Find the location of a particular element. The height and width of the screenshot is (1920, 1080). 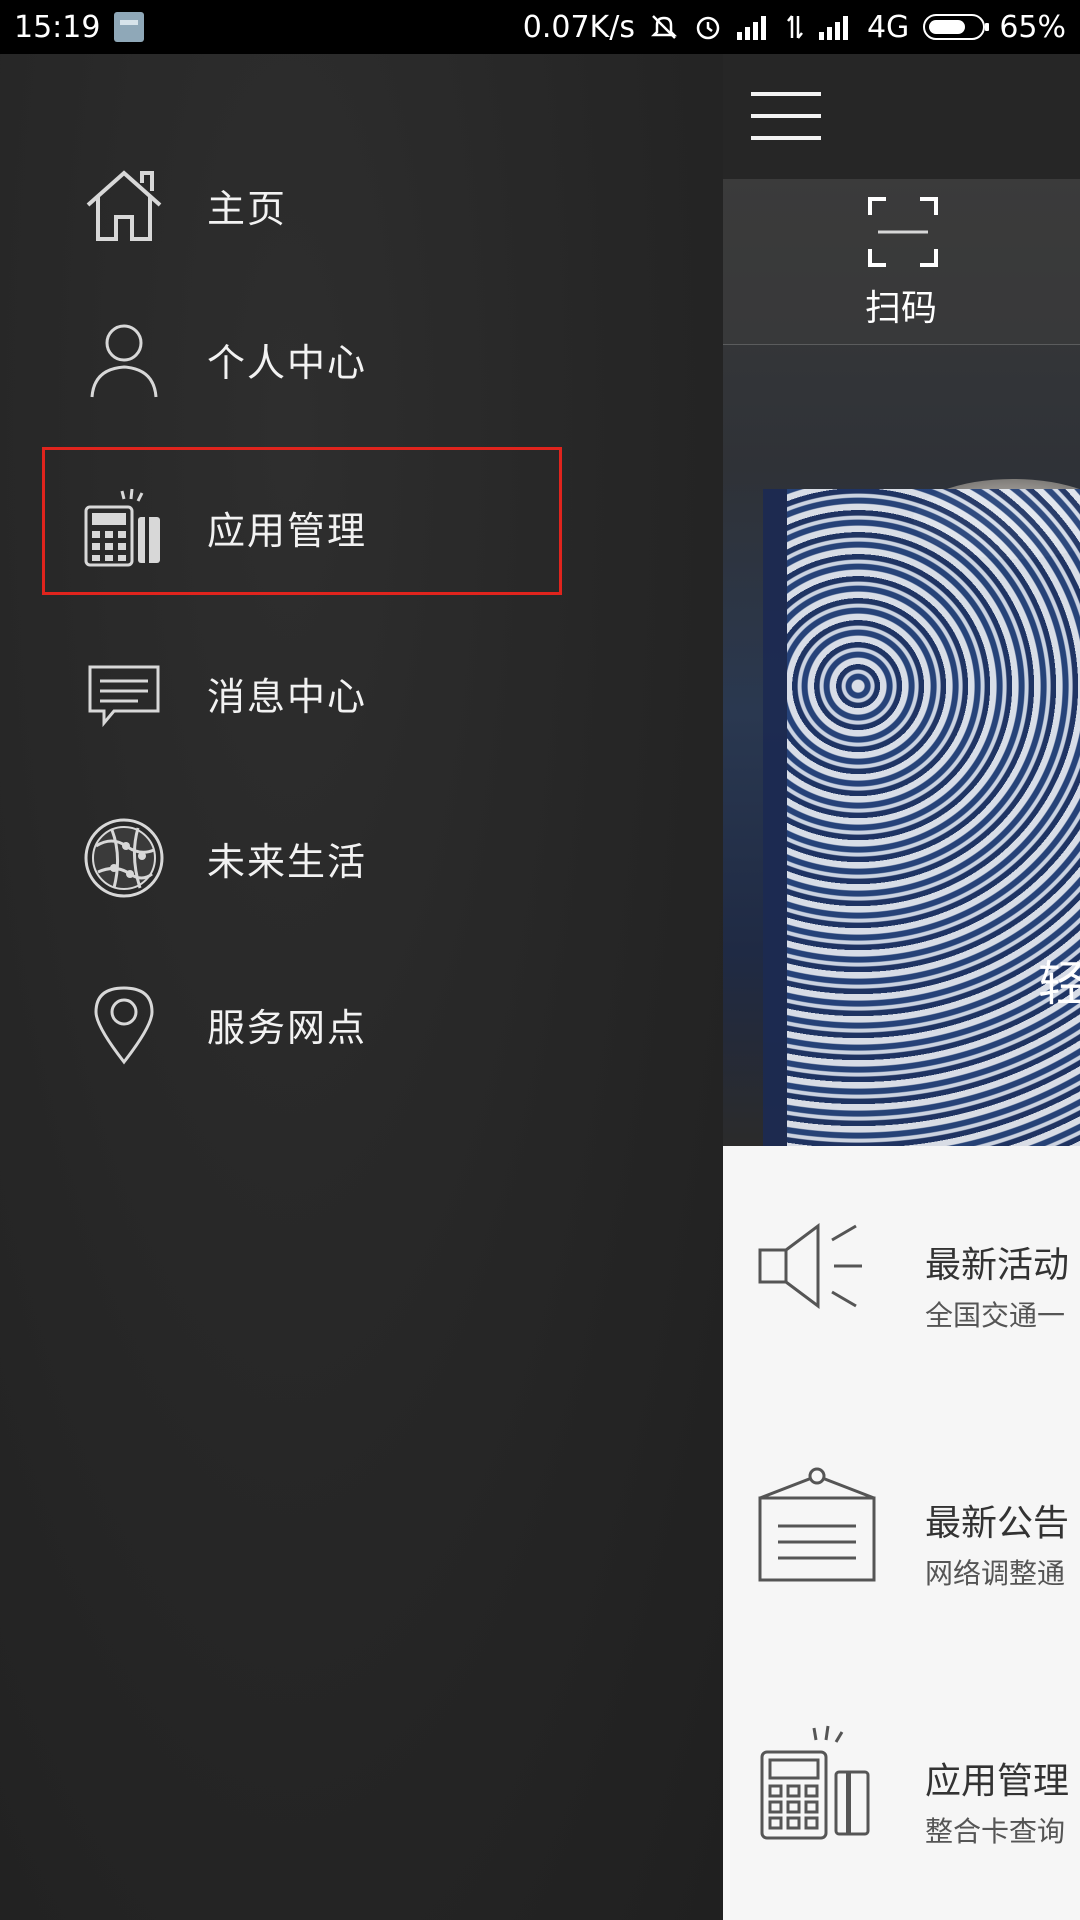

menu-item-app-management: 应用管理 is located at coordinates (361, 527).